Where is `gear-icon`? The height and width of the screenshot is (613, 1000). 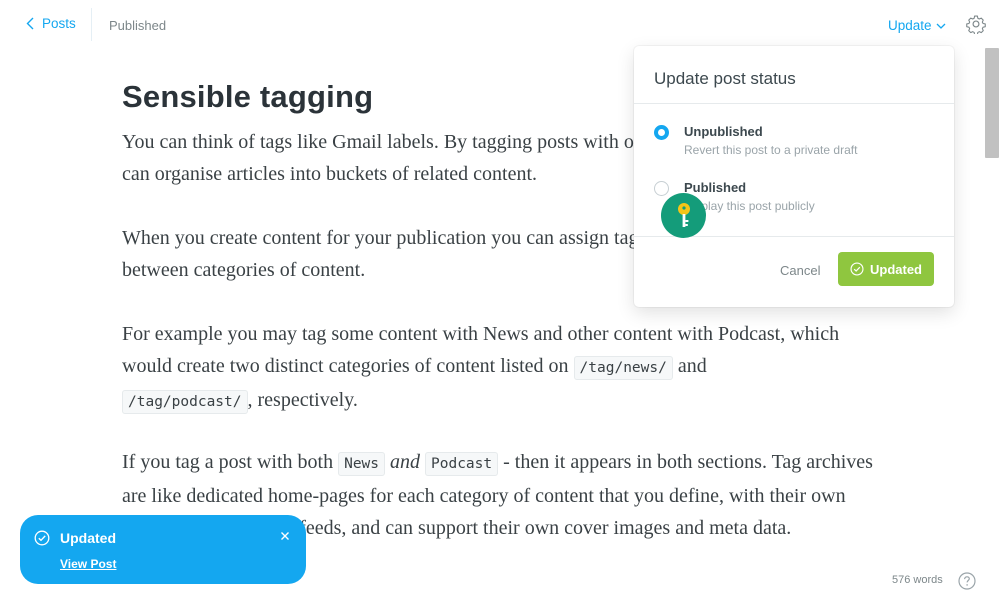
gear-icon is located at coordinates (976, 24).